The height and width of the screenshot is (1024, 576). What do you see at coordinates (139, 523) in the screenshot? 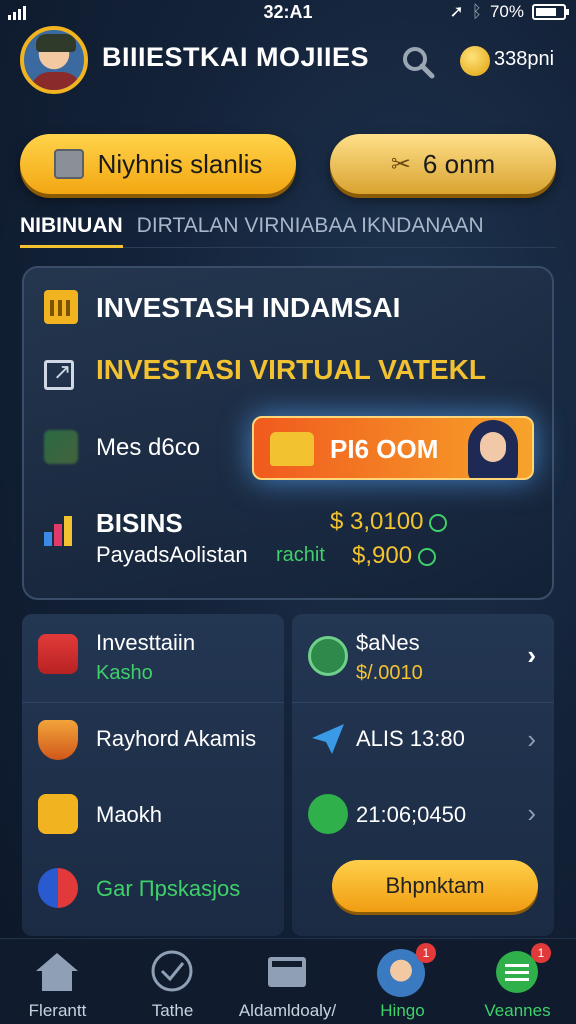
I see `business-label: BISINS` at bounding box center [139, 523].